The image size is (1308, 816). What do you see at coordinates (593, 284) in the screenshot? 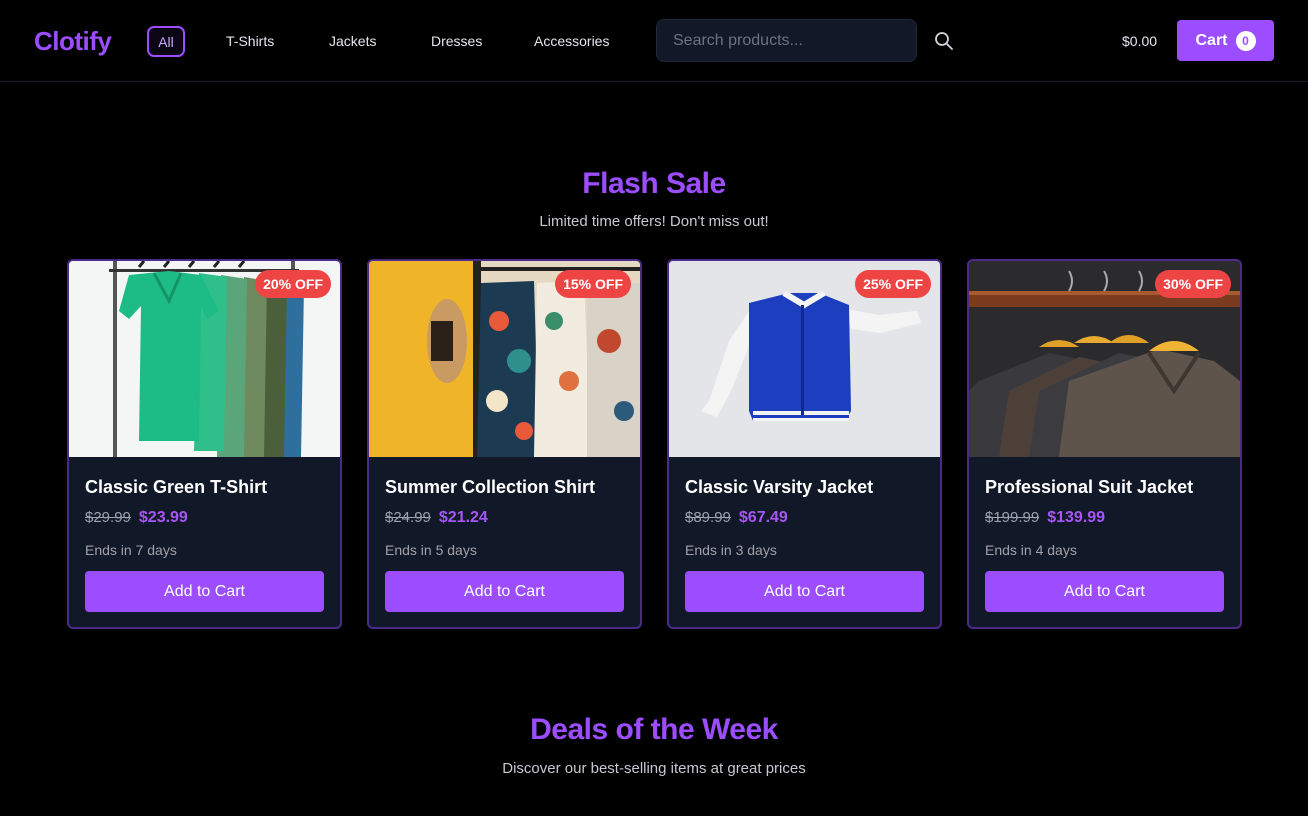
I see `discount-badge: 15% OFF` at bounding box center [593, 284].